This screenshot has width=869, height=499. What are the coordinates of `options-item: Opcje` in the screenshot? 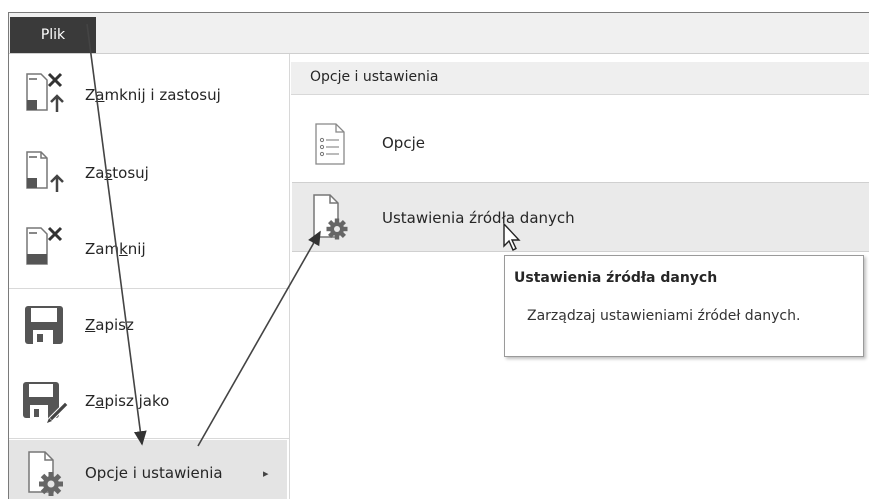 It's located at (580, 144).